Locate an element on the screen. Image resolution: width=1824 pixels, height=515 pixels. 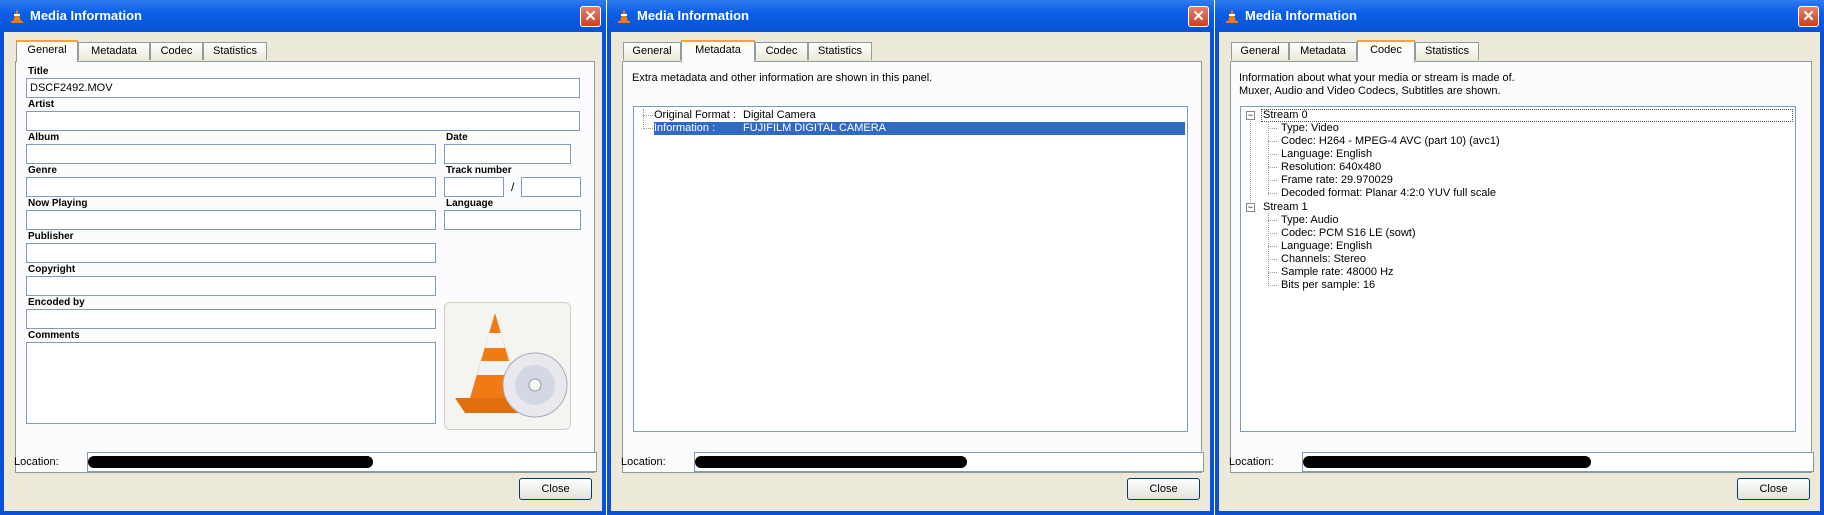
album-field is located at coordinates (231, 154).